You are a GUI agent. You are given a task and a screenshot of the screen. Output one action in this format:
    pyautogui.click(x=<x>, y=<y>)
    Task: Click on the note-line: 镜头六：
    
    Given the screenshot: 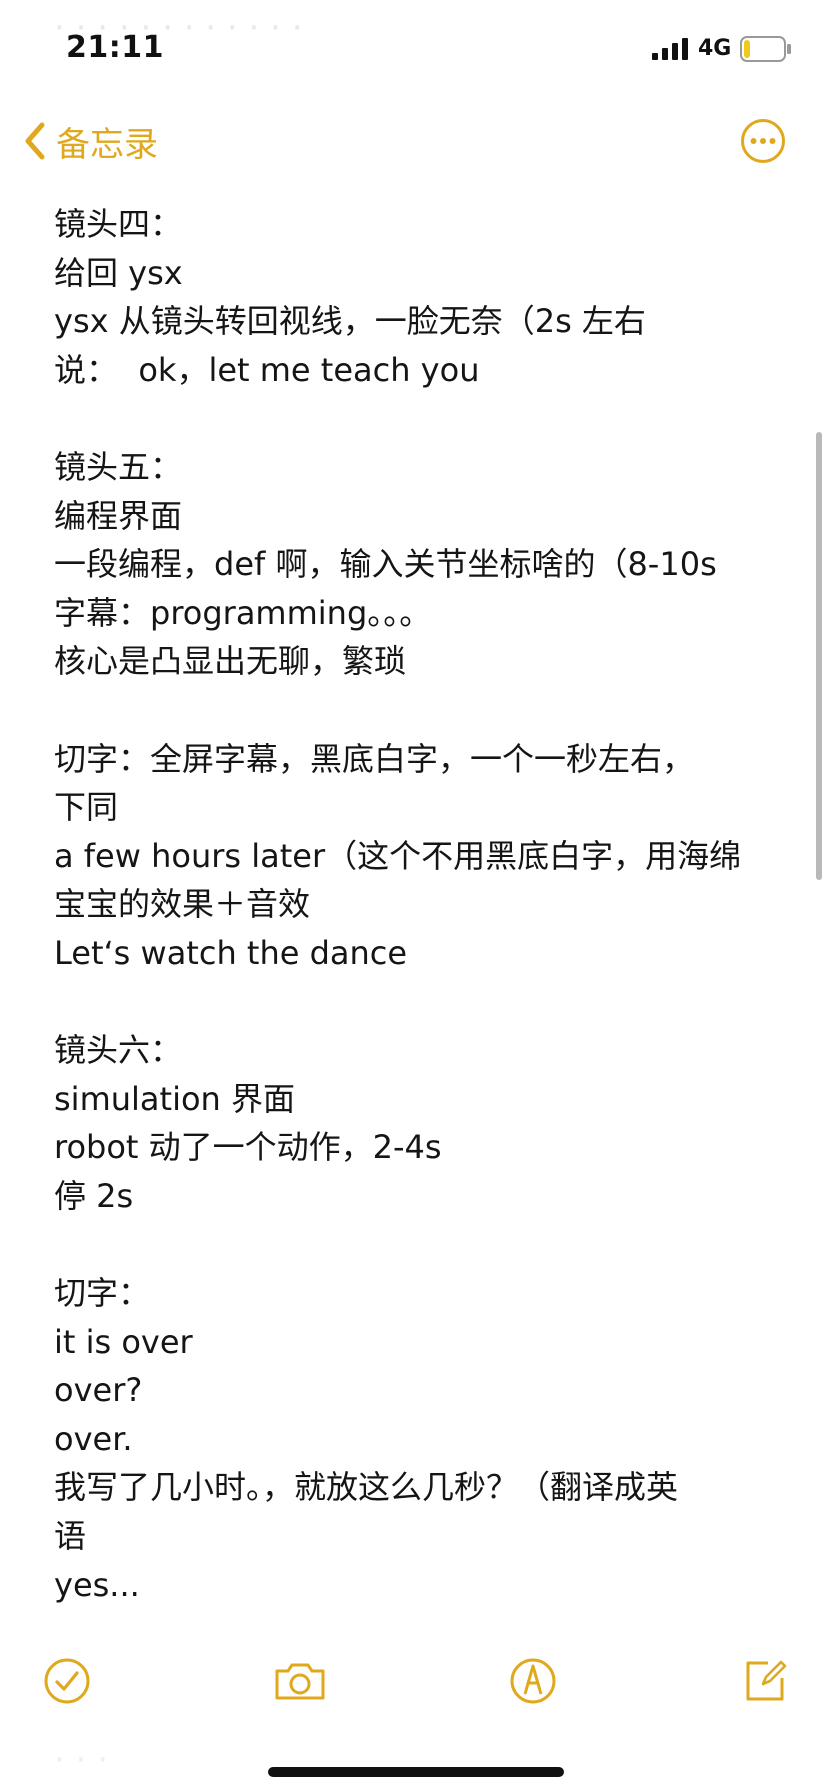 What is the action you would take?
    pyautogui.click(x=118, y=1050)
    